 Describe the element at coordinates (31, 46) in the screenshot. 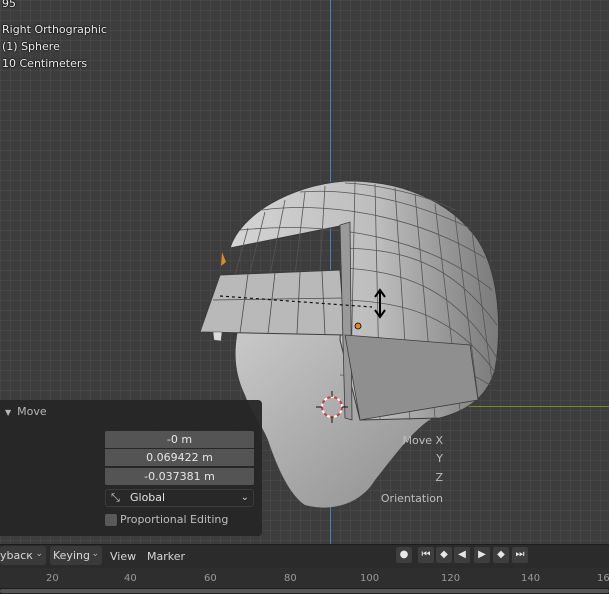

I see `object-name: (1) Sphere` at that location.